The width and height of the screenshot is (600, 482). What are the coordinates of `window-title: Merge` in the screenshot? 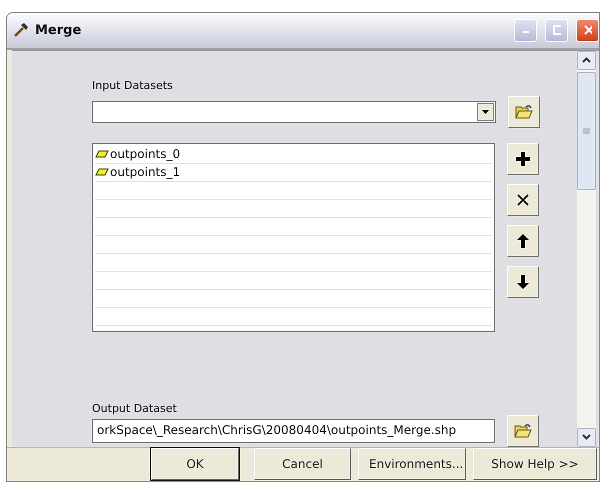 It's located at (58, 30).